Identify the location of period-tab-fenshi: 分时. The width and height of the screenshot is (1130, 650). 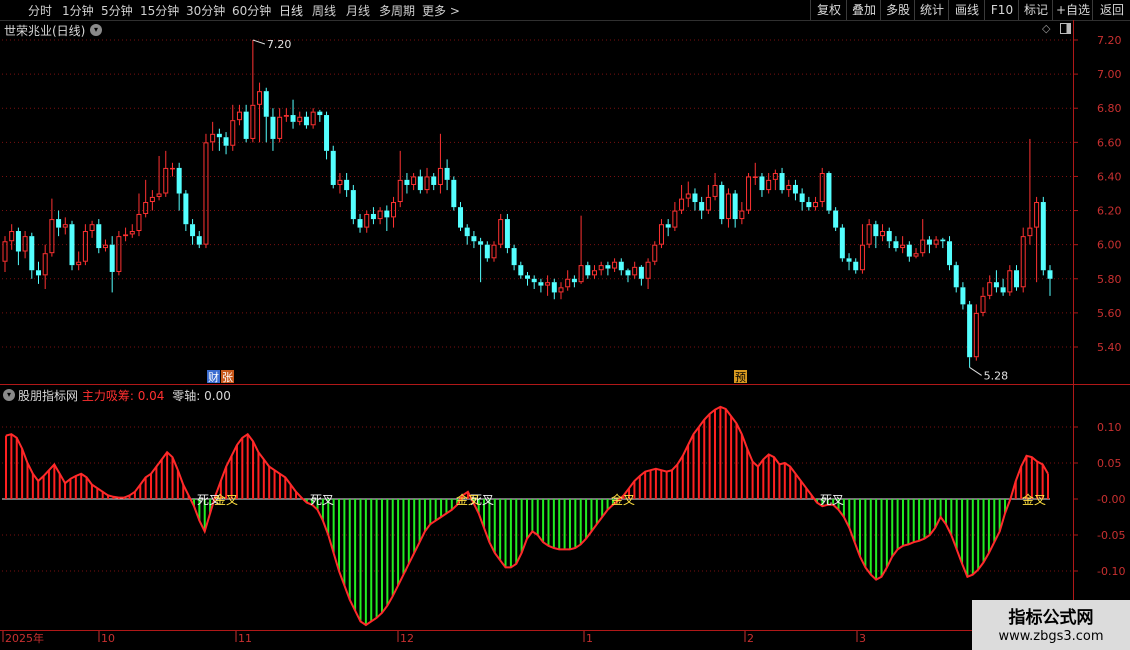
(40, 10).